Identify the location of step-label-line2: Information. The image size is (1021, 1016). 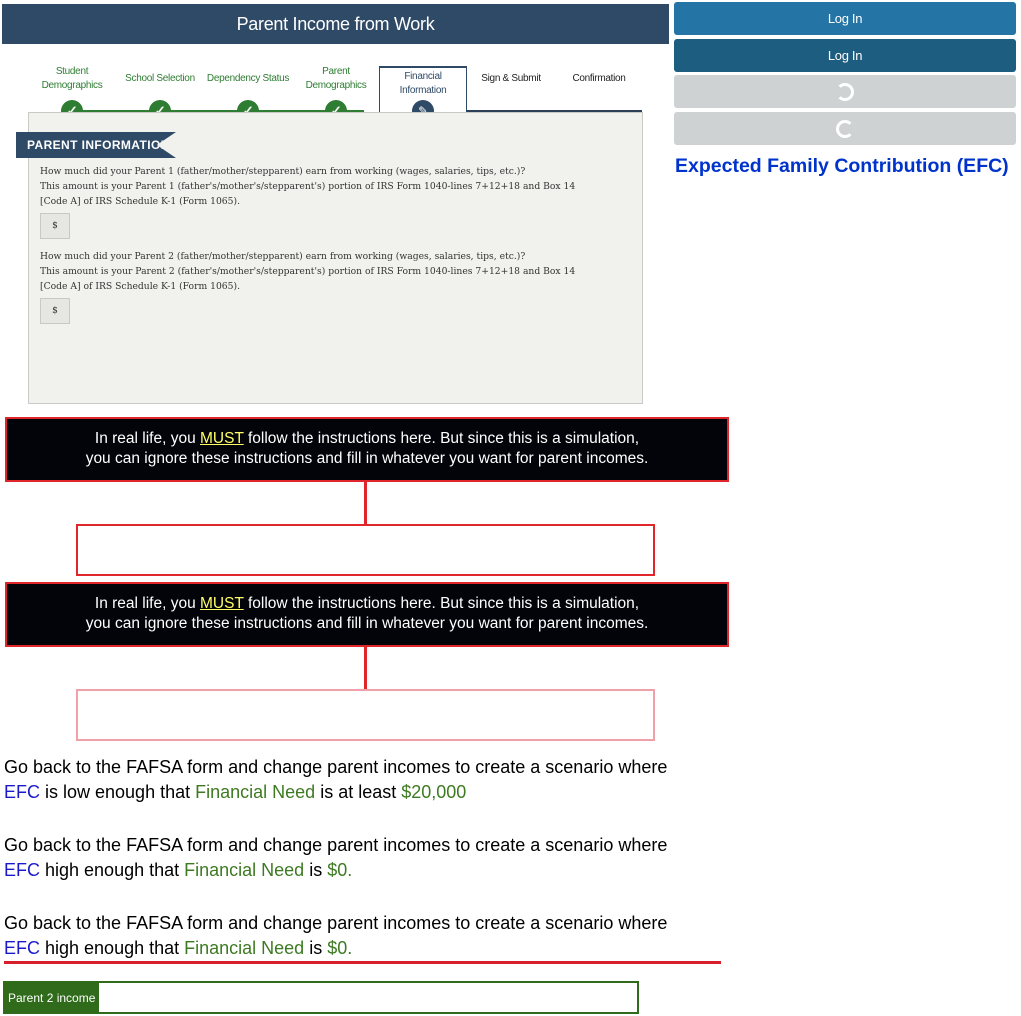
(423, 90).